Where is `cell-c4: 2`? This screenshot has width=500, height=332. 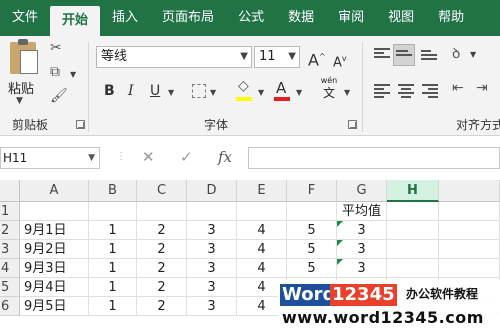 cell-c4: 2 is located at coordinates (162, 268).